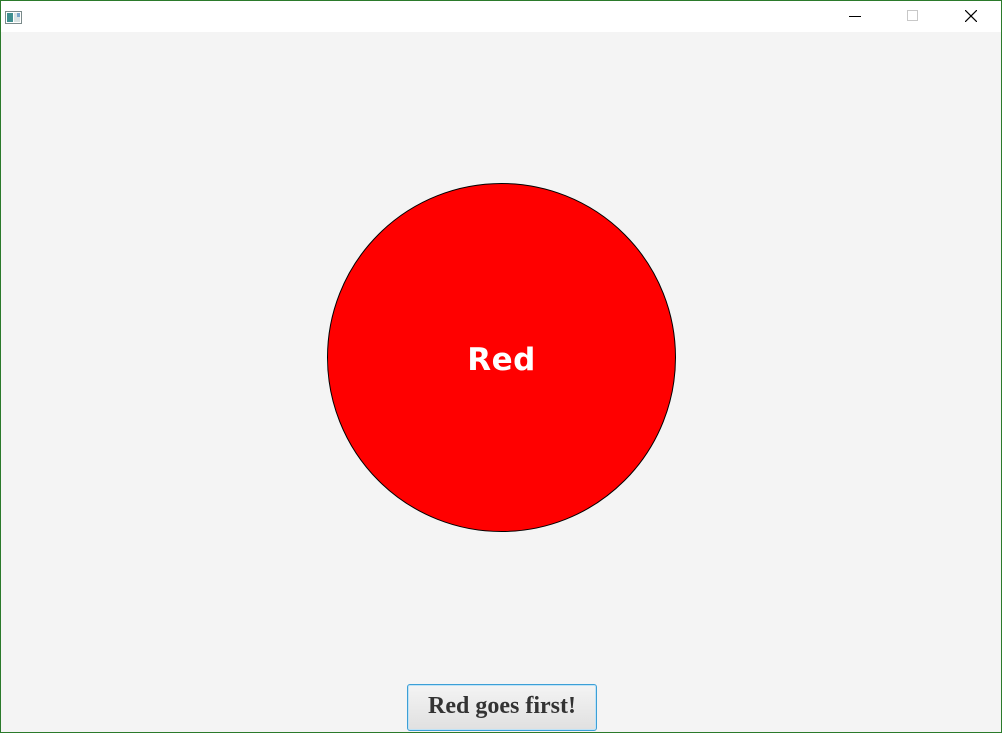 The height and width of the screenshot is (733, 1002). I want to click on minimize-button, so click(855, 16).